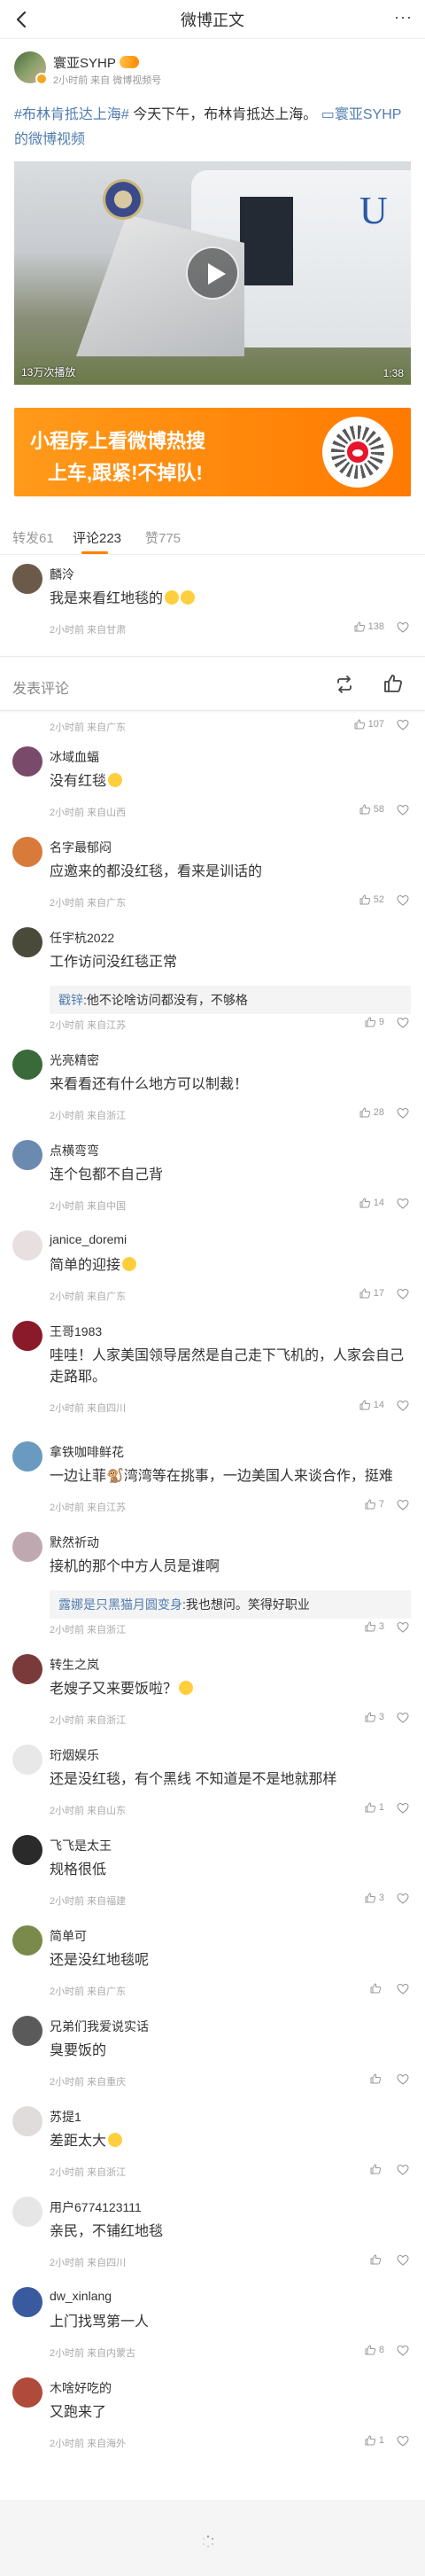 Image resolution: width=425 pixels, height=2576 pixels. Describe the element at coordinates (81, 2388) in the screenshot. I see `commenter-name: 木啥好吃的` at that location.